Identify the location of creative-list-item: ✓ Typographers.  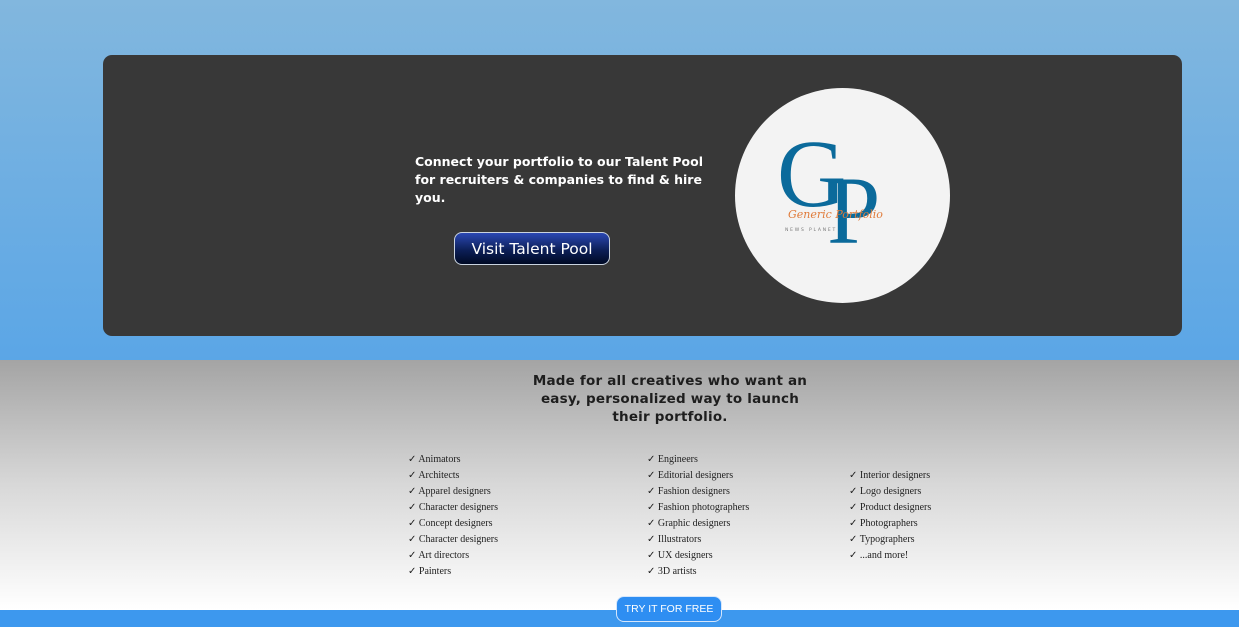
(890, 540).